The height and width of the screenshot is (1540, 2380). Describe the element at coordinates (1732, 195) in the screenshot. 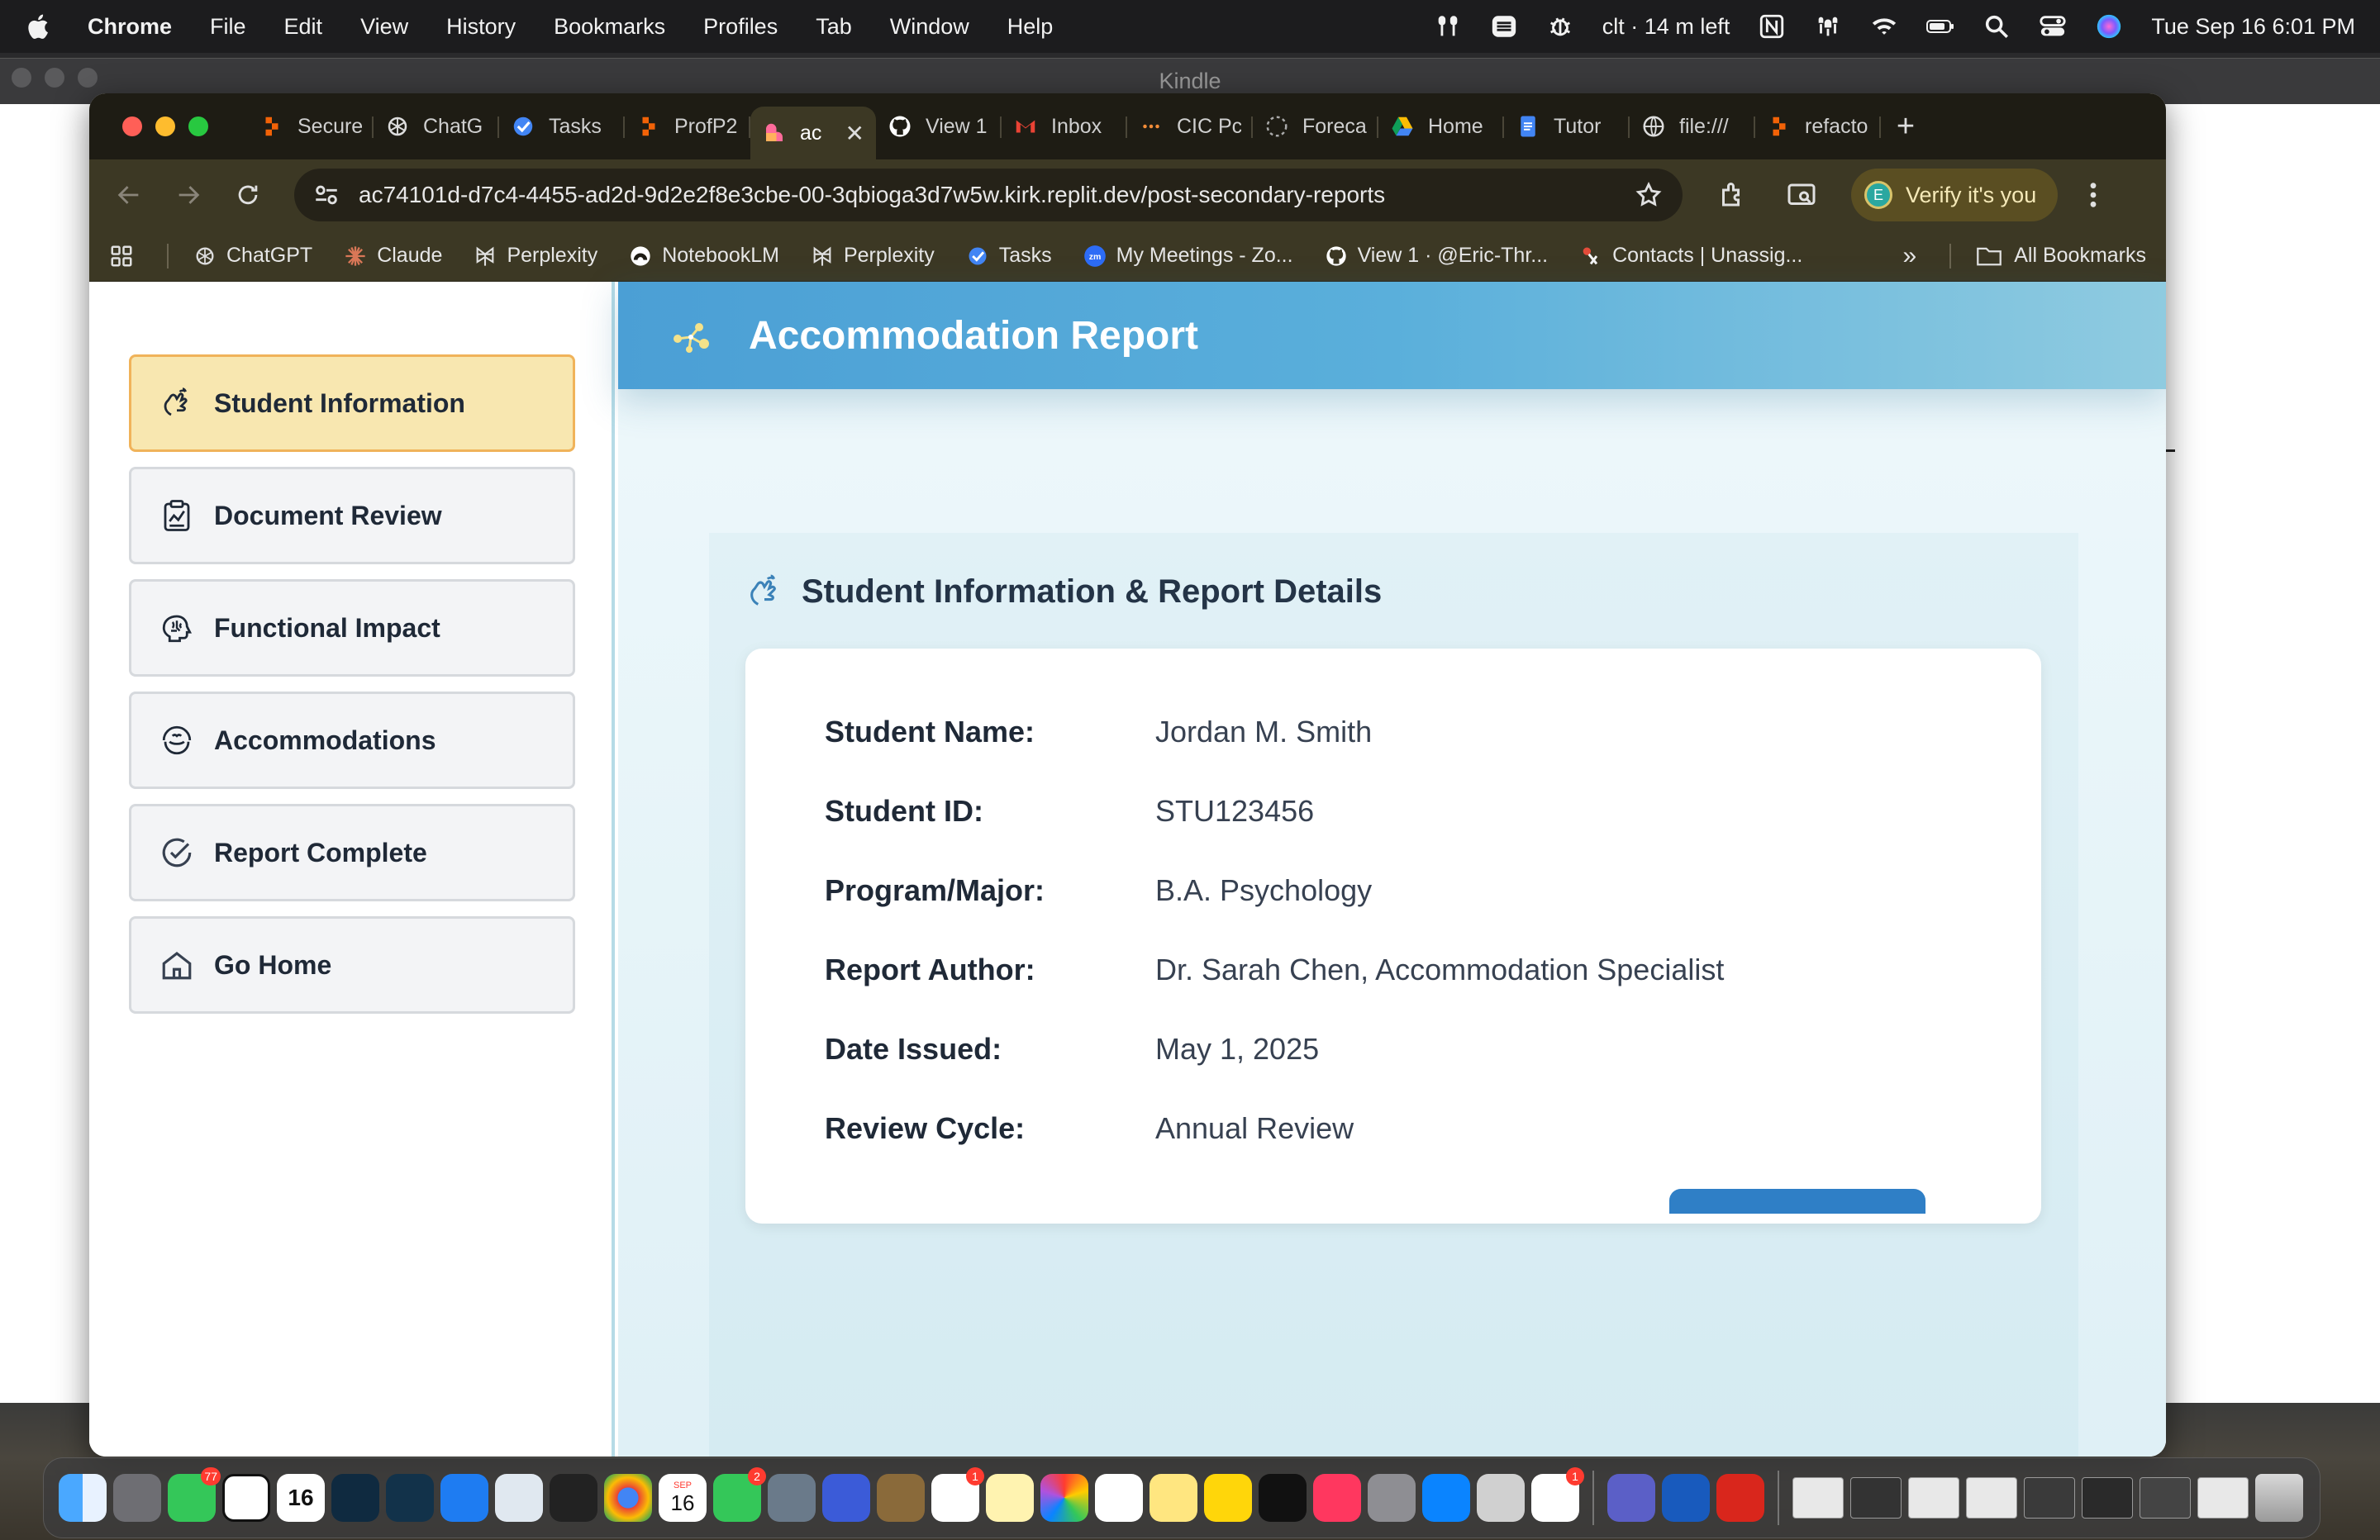

I see `extensions-icon` at that location.